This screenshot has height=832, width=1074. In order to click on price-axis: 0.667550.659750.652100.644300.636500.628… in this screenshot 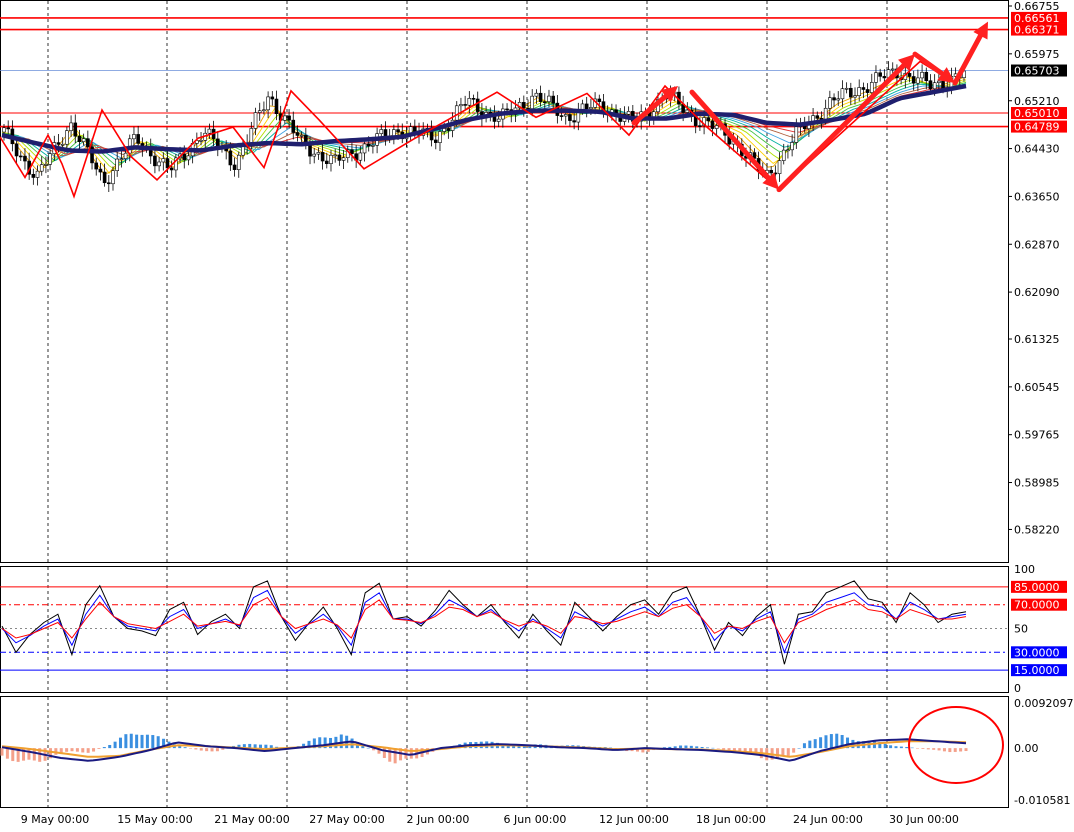, I will do `click(1041, 403)`.